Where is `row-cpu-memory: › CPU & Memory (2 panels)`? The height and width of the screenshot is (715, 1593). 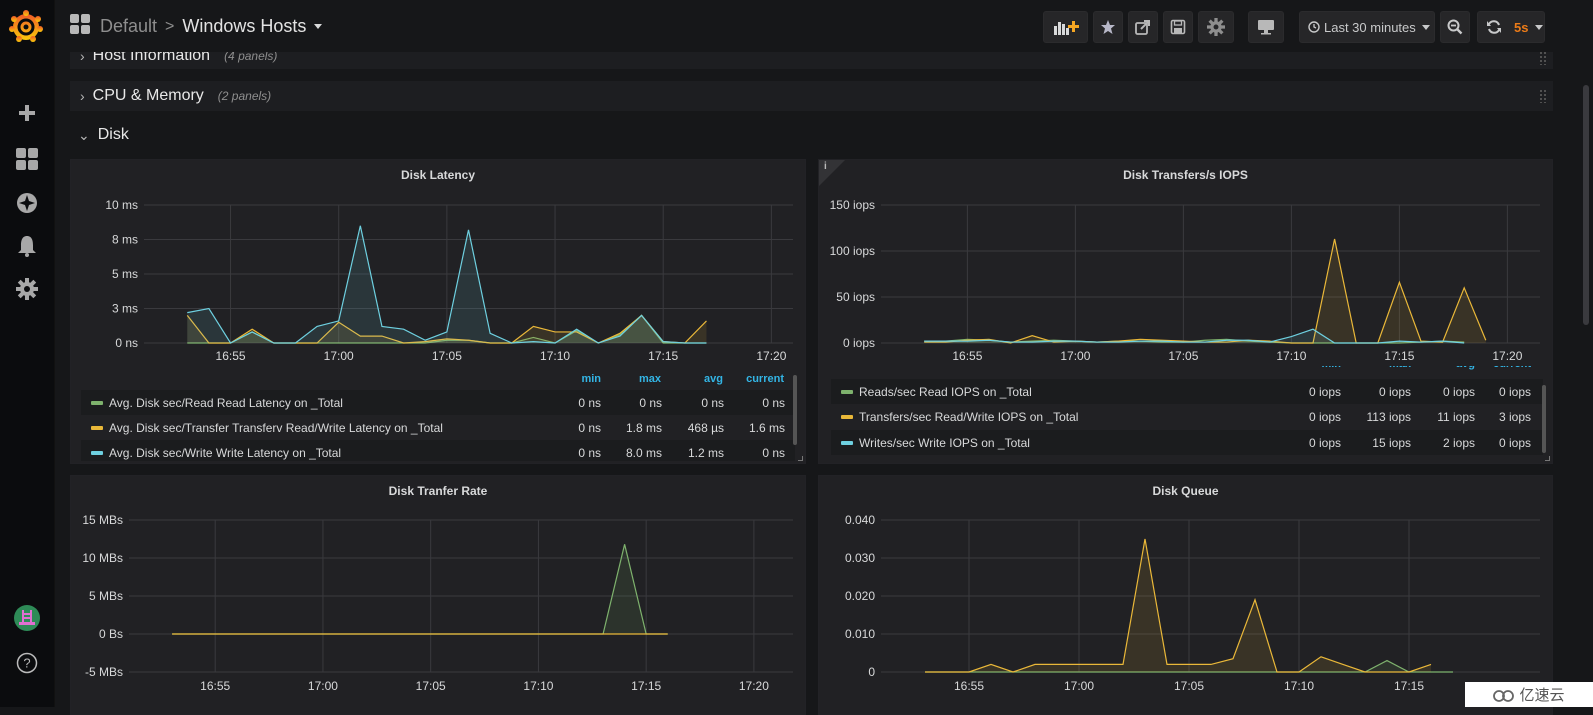 row-cpu-memory: › CPU & Memory (2 panels) is located at coordinates (811, 96).